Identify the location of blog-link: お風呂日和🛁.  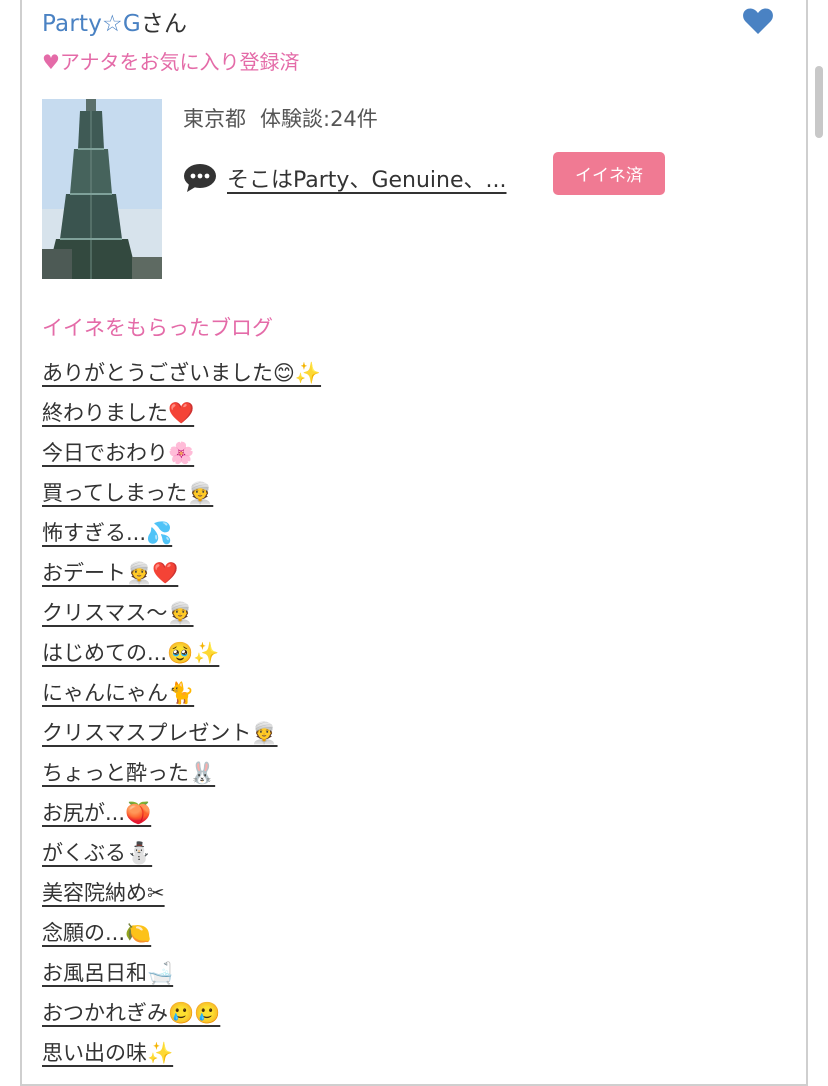
(107, 972).